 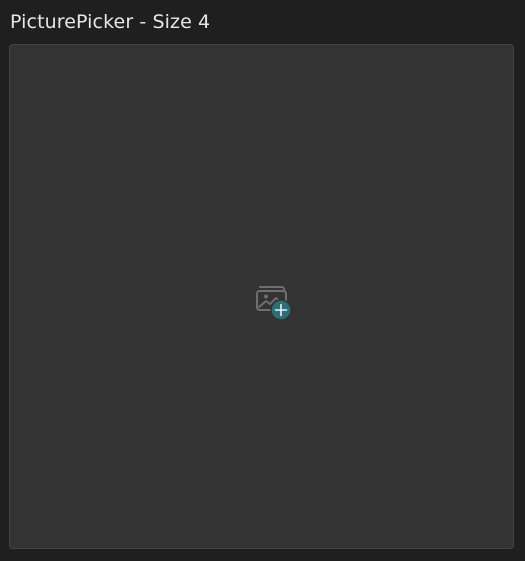 What do you see at coordinates (110, 22) in the screenshot?
I see `page-title: PicturePicker - Size 4` at bounding box center [110, 22].